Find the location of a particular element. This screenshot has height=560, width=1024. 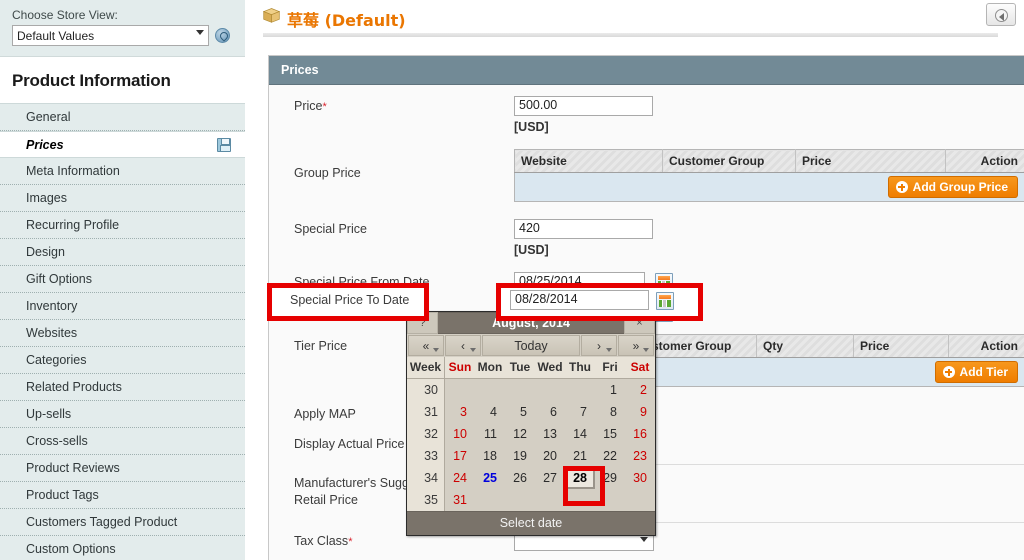

col-qty: Qty is located at coordinates (805, 346).